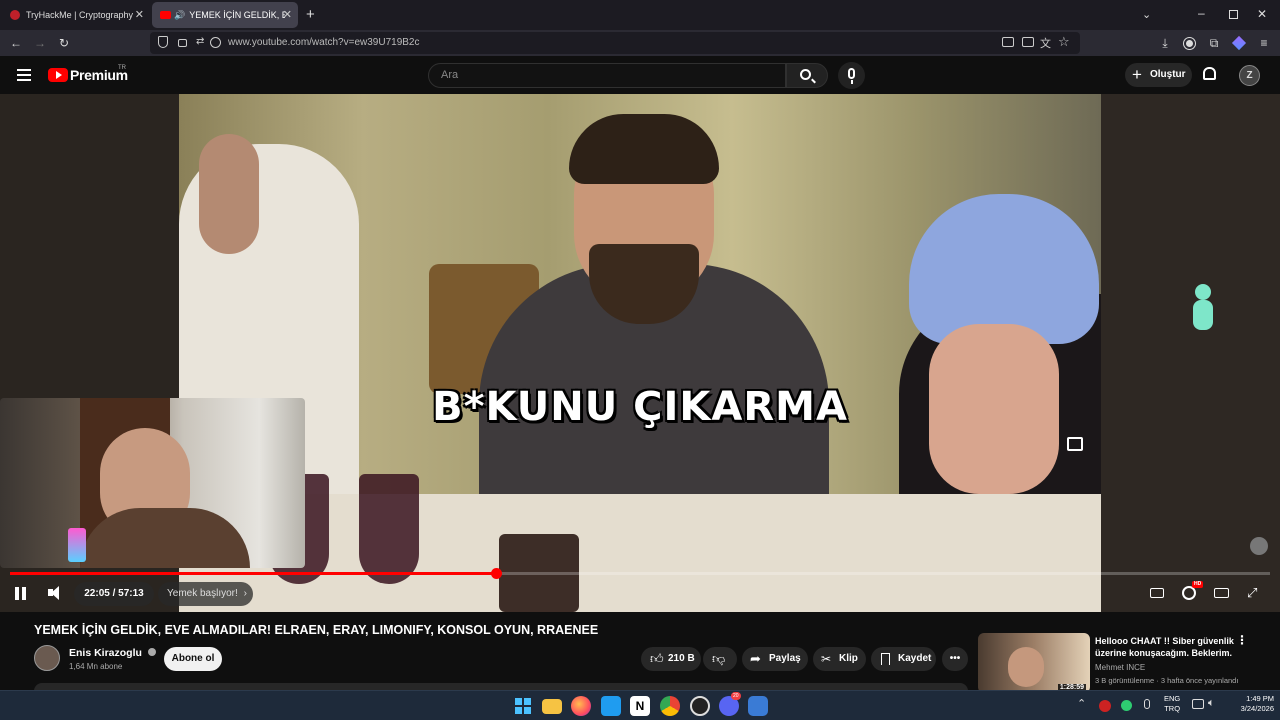 This screenshot has width=1280, height=720. I want to click on tab-label: YEMEK İÇİN GELDİK, EVE AL, so click(237, 15).